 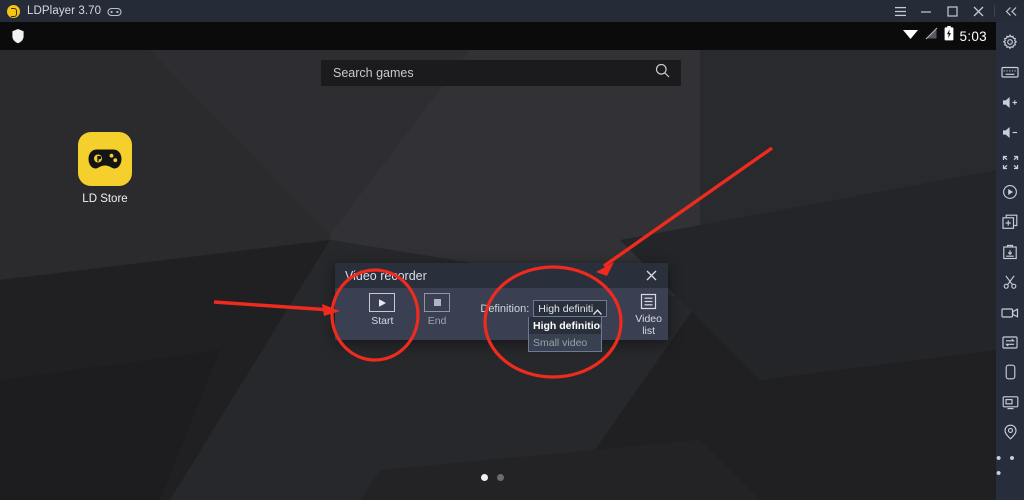 I want to click on end-label: End, so click(x=437, y=321).